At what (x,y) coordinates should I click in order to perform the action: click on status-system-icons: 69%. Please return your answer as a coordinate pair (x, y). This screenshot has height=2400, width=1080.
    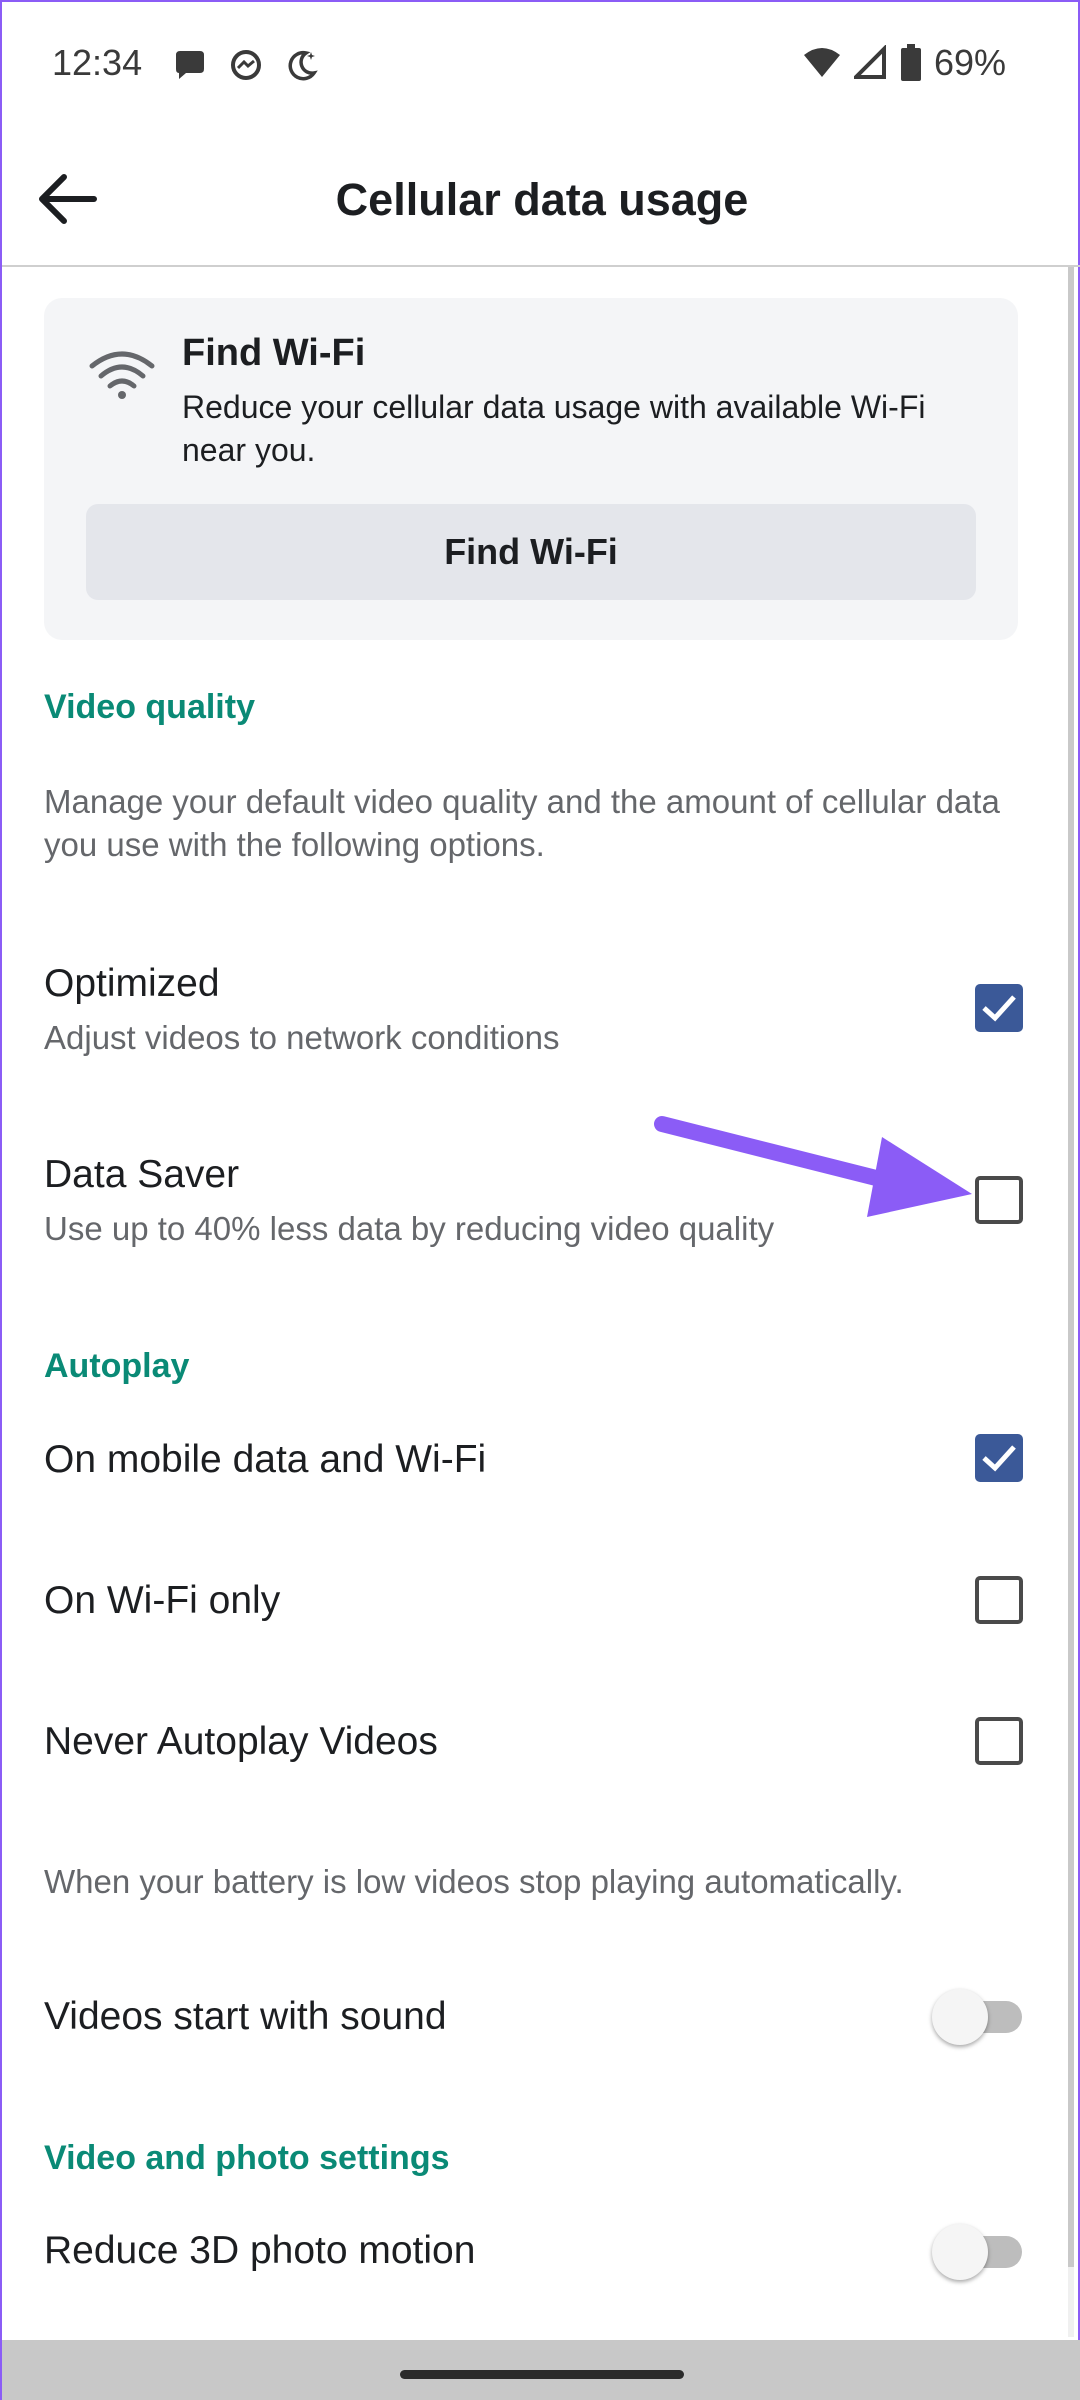
    Looking at the image, I should click on (904, 63).